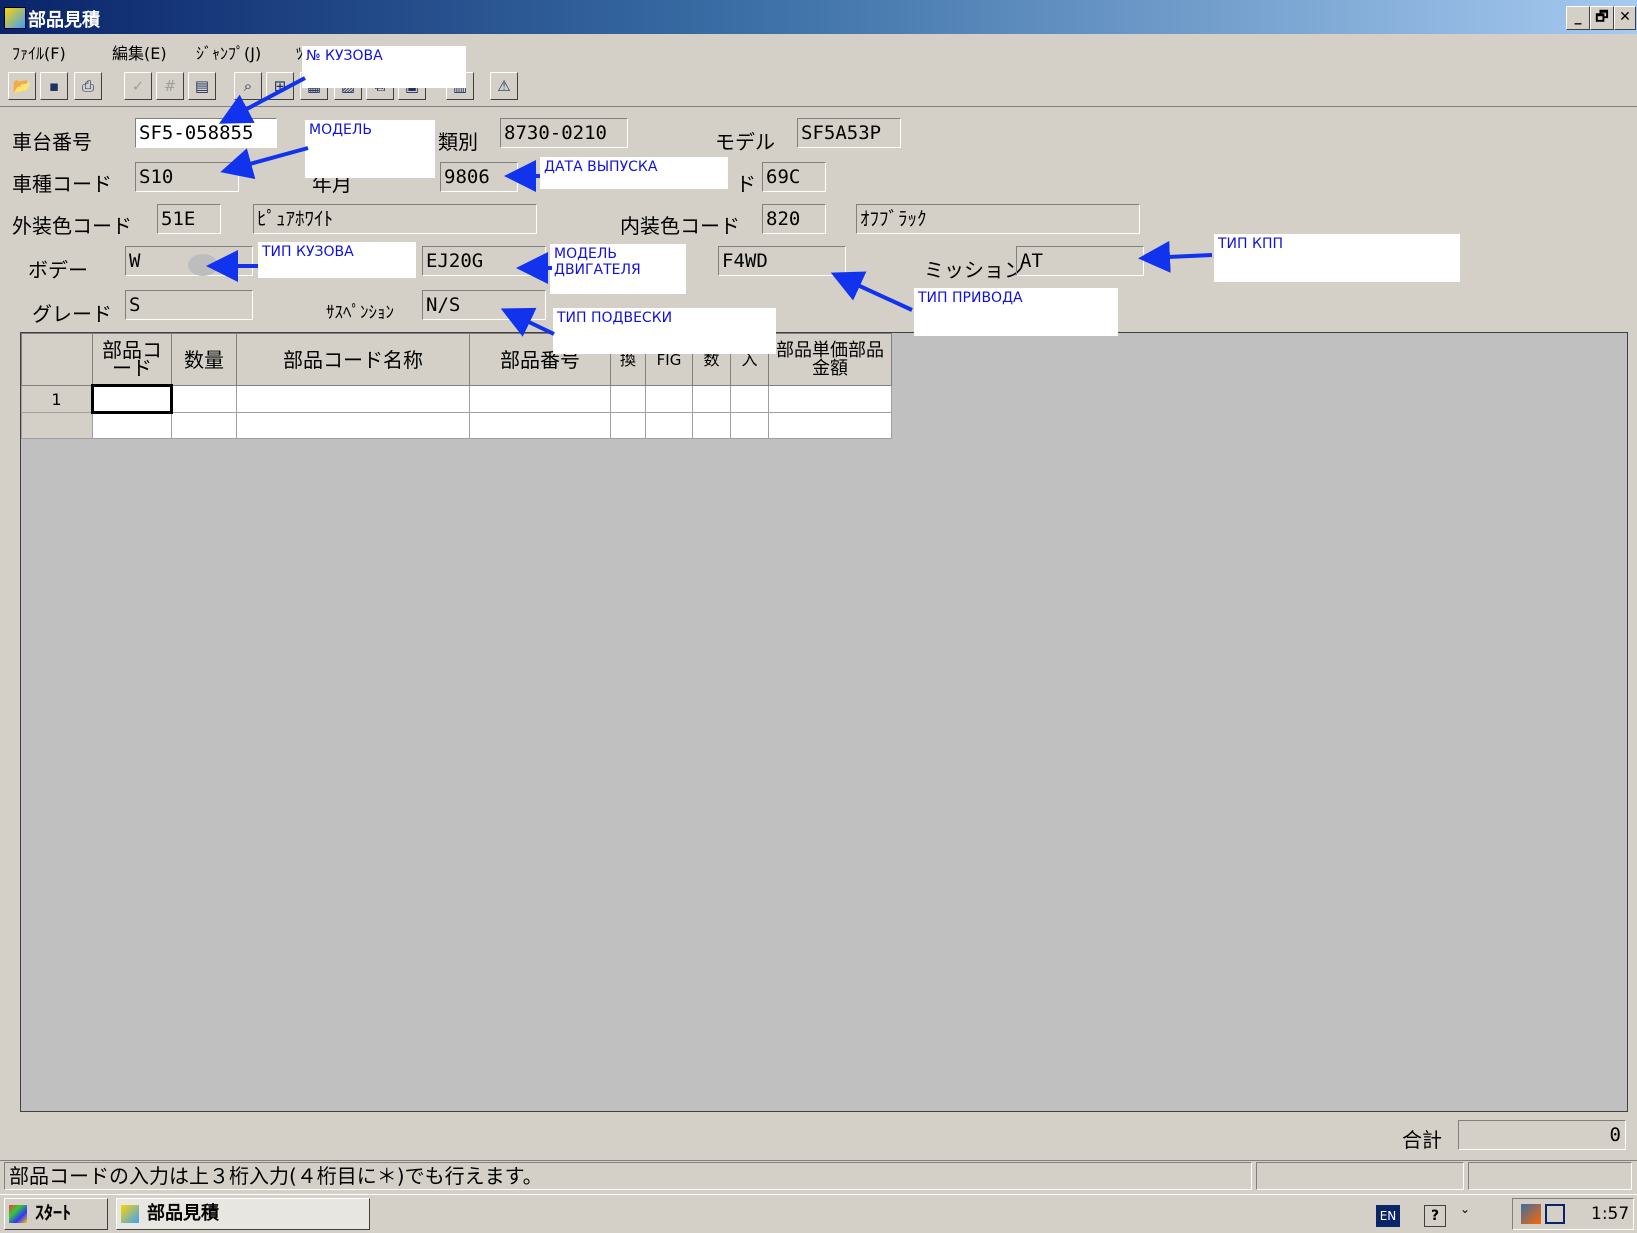  Describe the element at coordinates (818, 1213) in the screenshot. I see `taskbar: ｽﾀｰﾄ 部品見積 EN ? ⌄ 1:57` at that location.